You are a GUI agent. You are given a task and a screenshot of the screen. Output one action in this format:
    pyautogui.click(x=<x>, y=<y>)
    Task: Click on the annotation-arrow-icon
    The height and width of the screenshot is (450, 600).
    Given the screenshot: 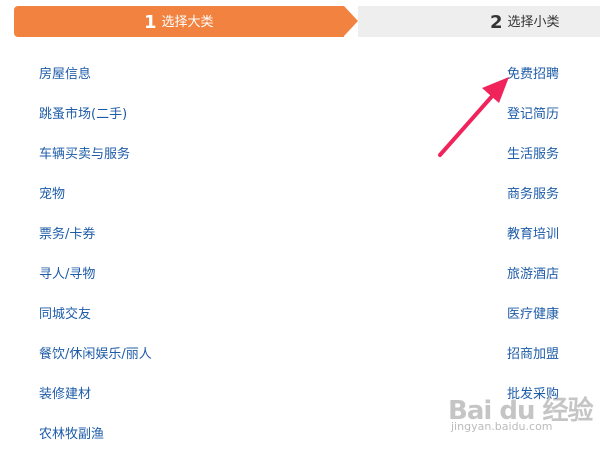 What is the action you would take?
    pyautogui.click(x=473, y=117)
    